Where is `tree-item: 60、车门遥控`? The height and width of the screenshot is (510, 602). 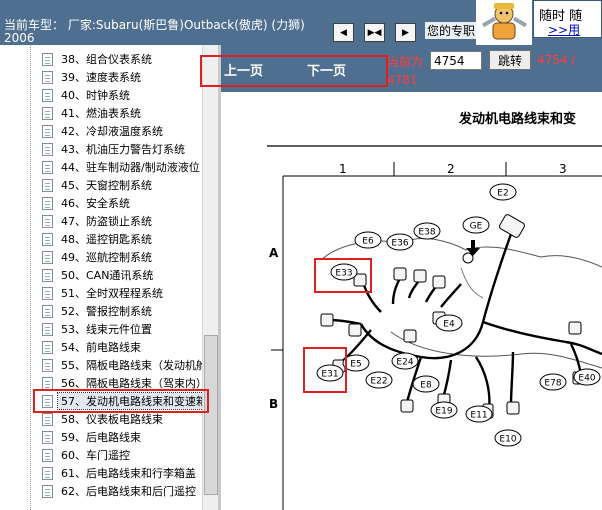
tree-item: 60、车门遥控 is located at coordinates (100, 455).